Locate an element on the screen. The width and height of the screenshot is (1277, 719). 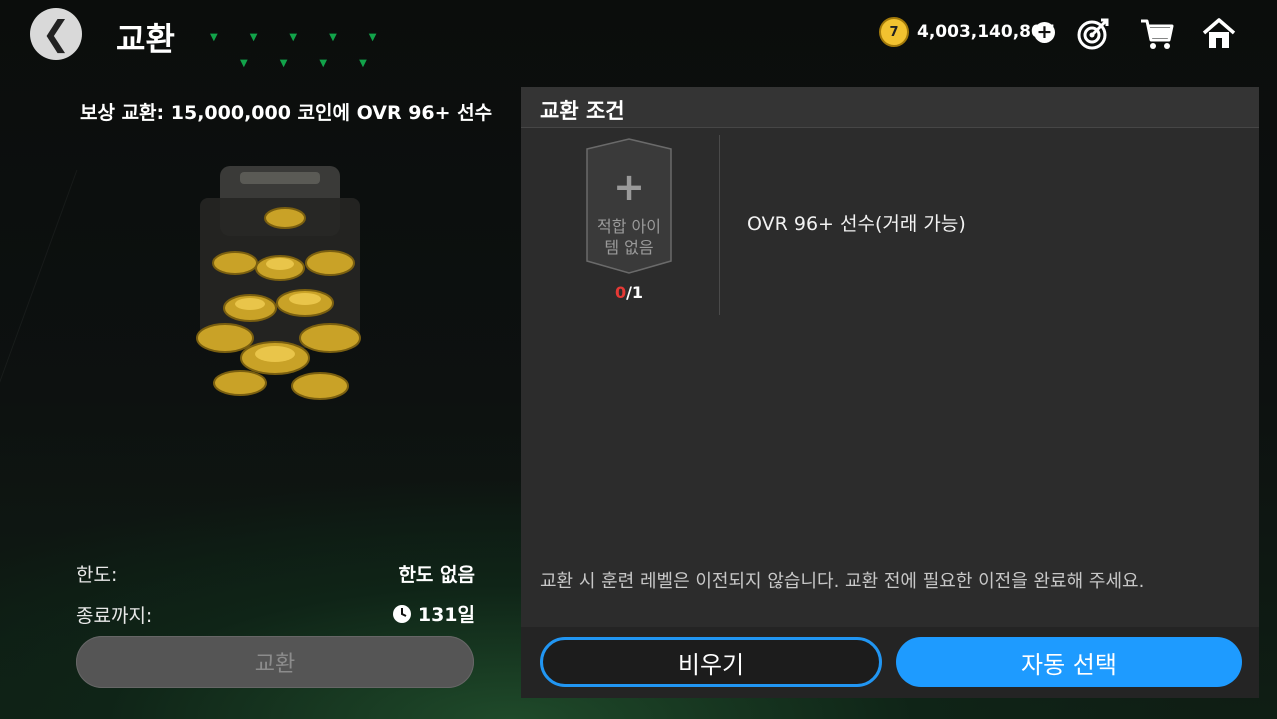
slot-empty-text: 적합 아이 템 없음 is located at coordinates (629, 237).